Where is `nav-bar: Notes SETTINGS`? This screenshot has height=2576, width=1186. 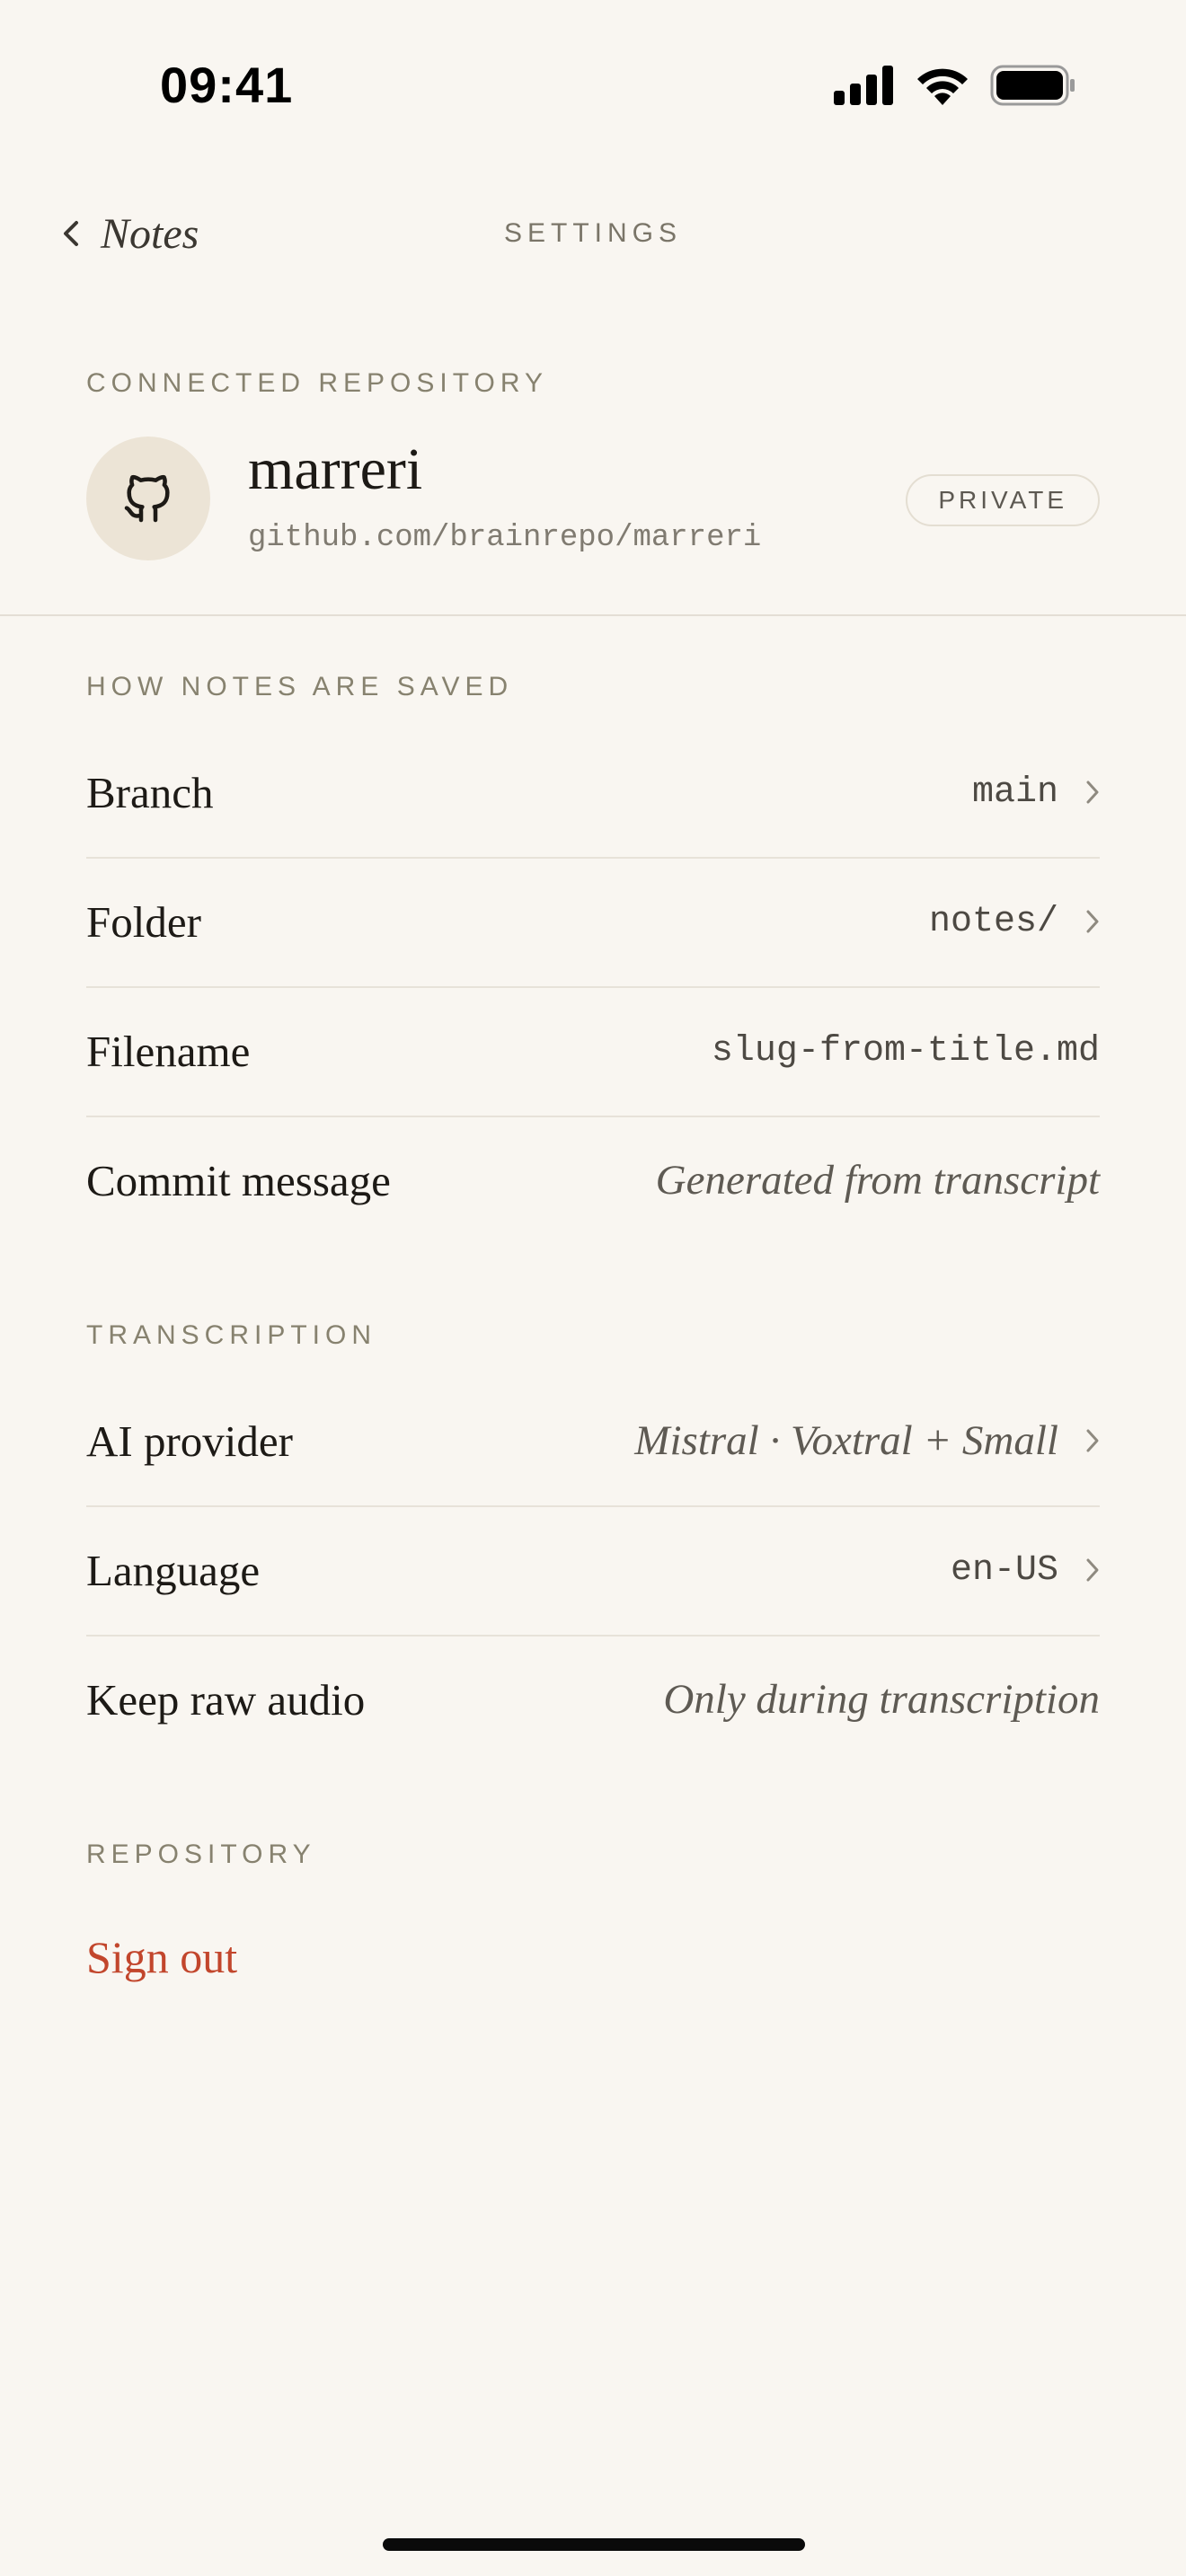 nav-bar: Notes SETTINGS is located at coordinates (593, 233).